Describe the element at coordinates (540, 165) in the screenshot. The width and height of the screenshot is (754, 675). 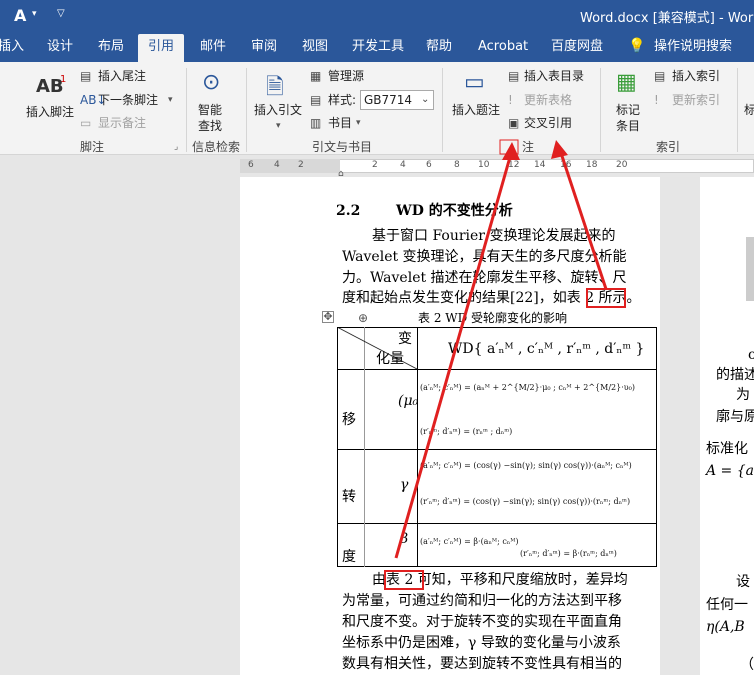
I see `ruler-tick: 14` at that location.